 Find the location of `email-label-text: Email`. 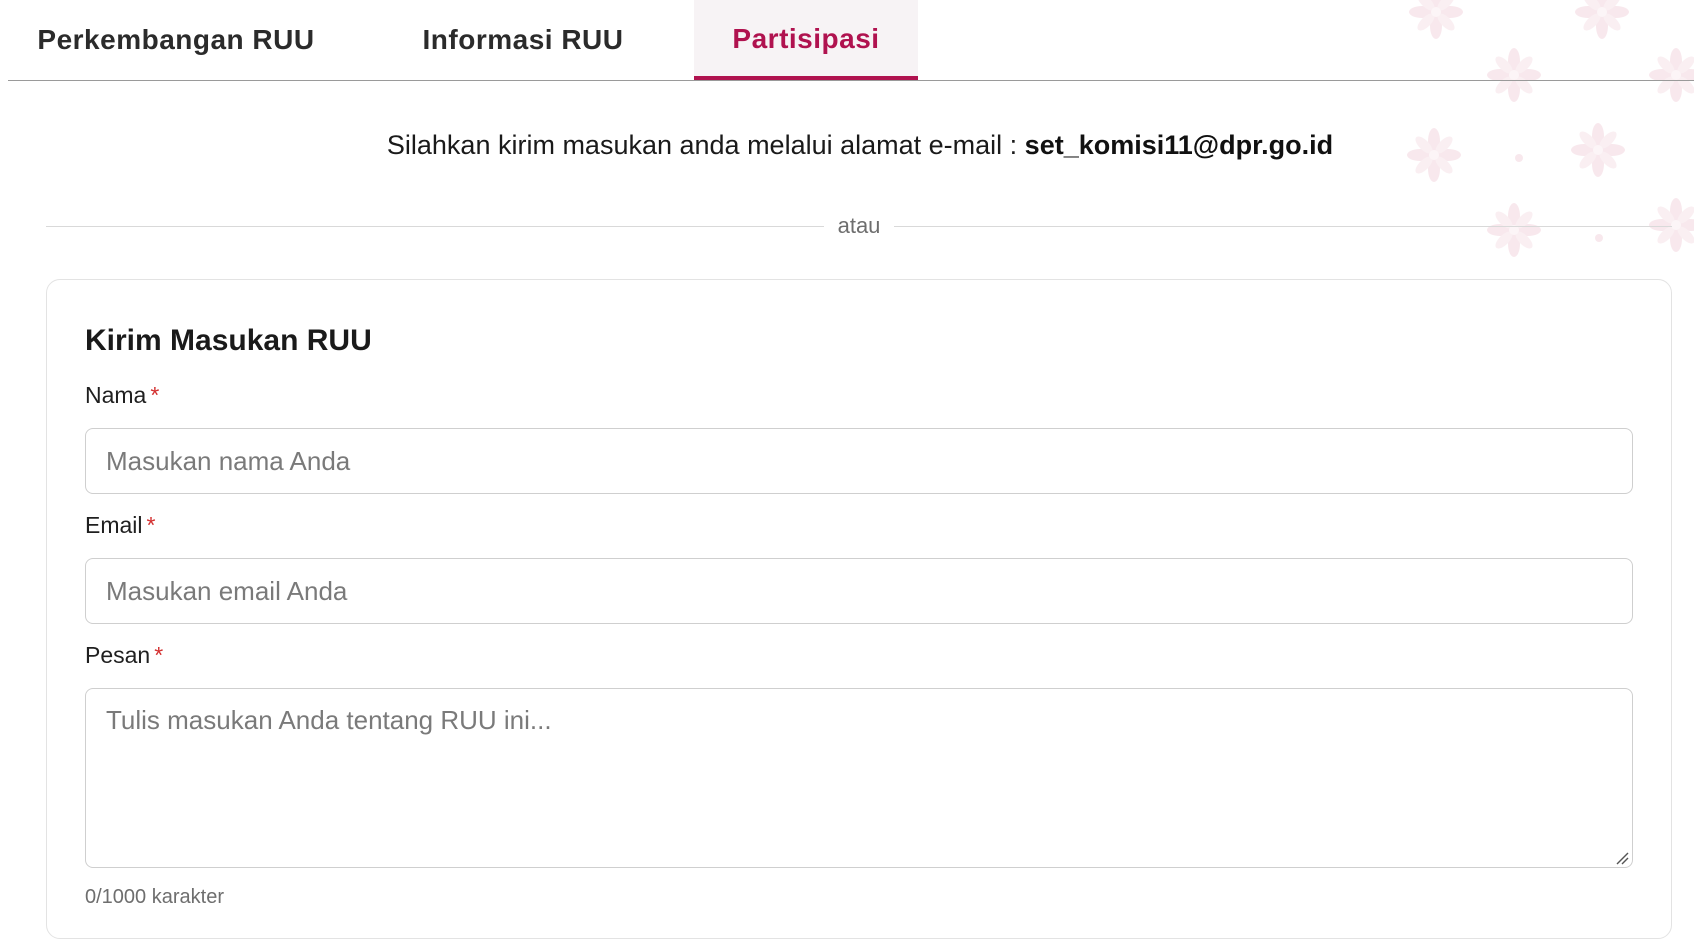

email-label-text: Email is located at coordinates (114, 525).